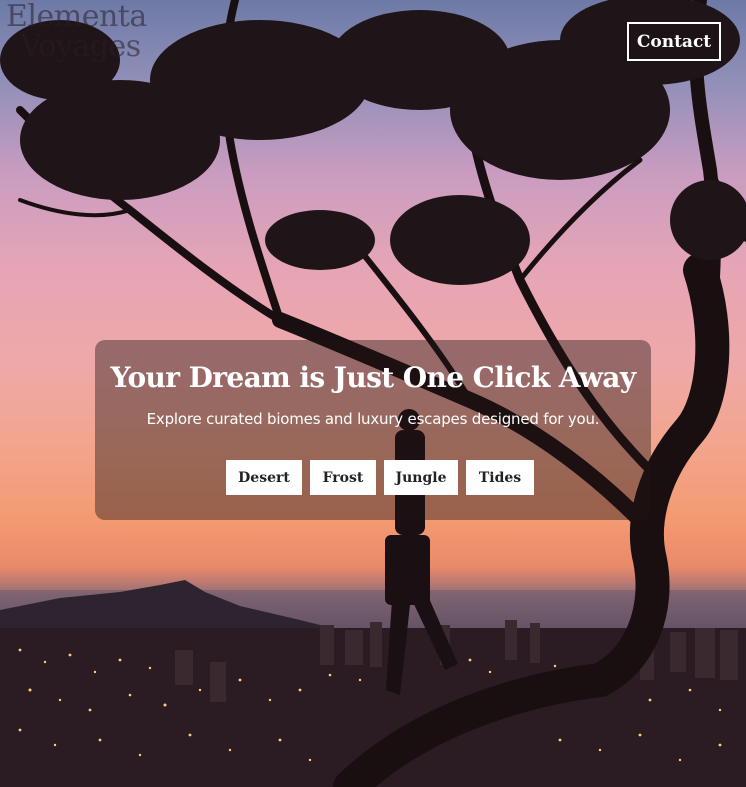 The image size is (746, 787). I want to click on frost-button: Frost, so click(343, 477).